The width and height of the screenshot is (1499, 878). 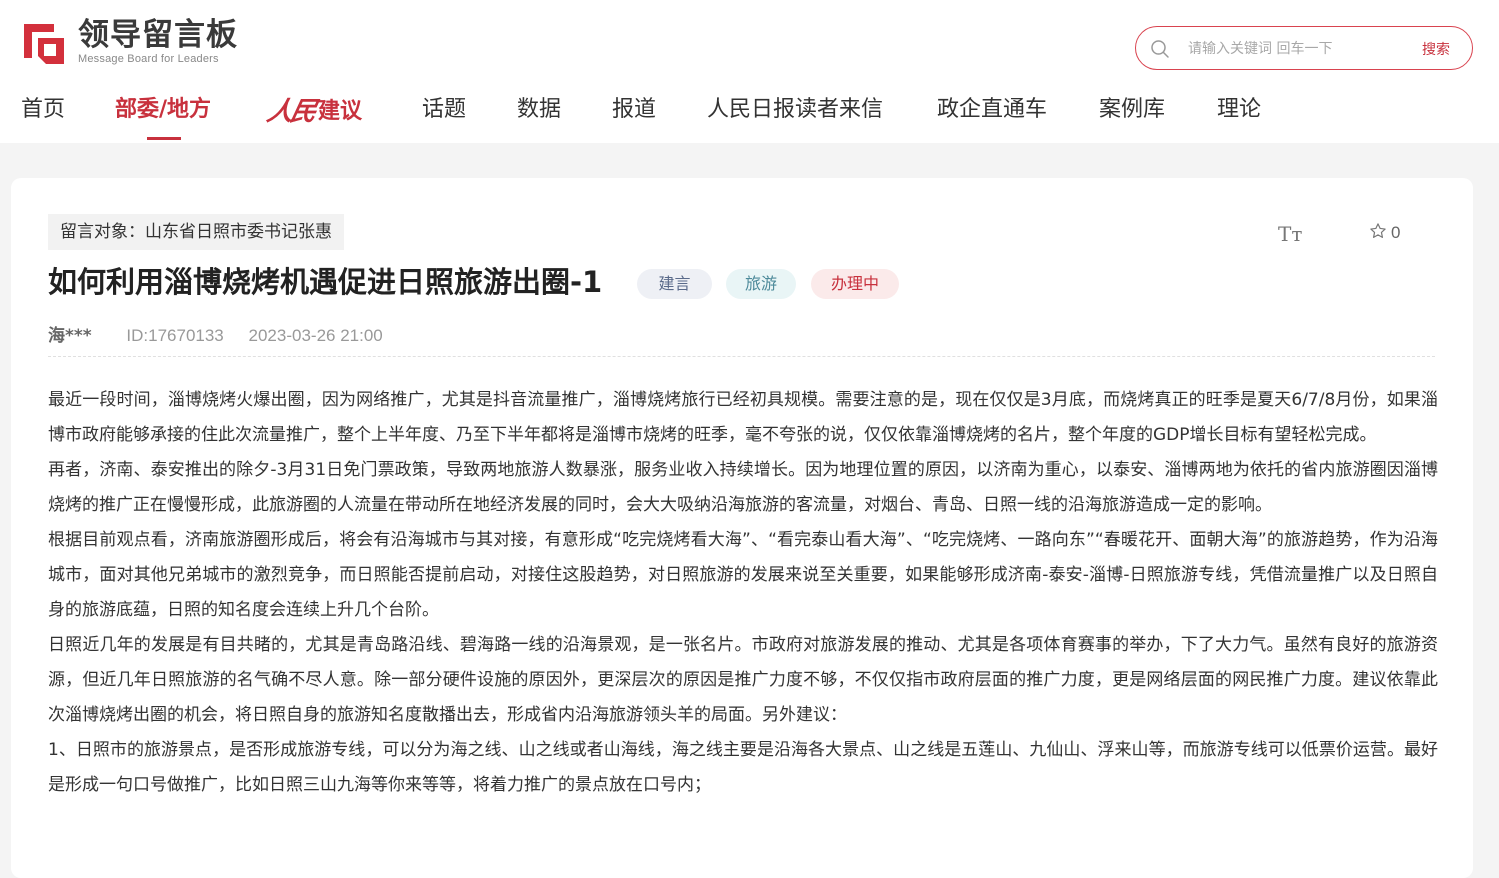 What do you see at coordinates (634, 110) in the screenshot?
I see `nav-item-reports: 报道` at bounding box center [634, 110].